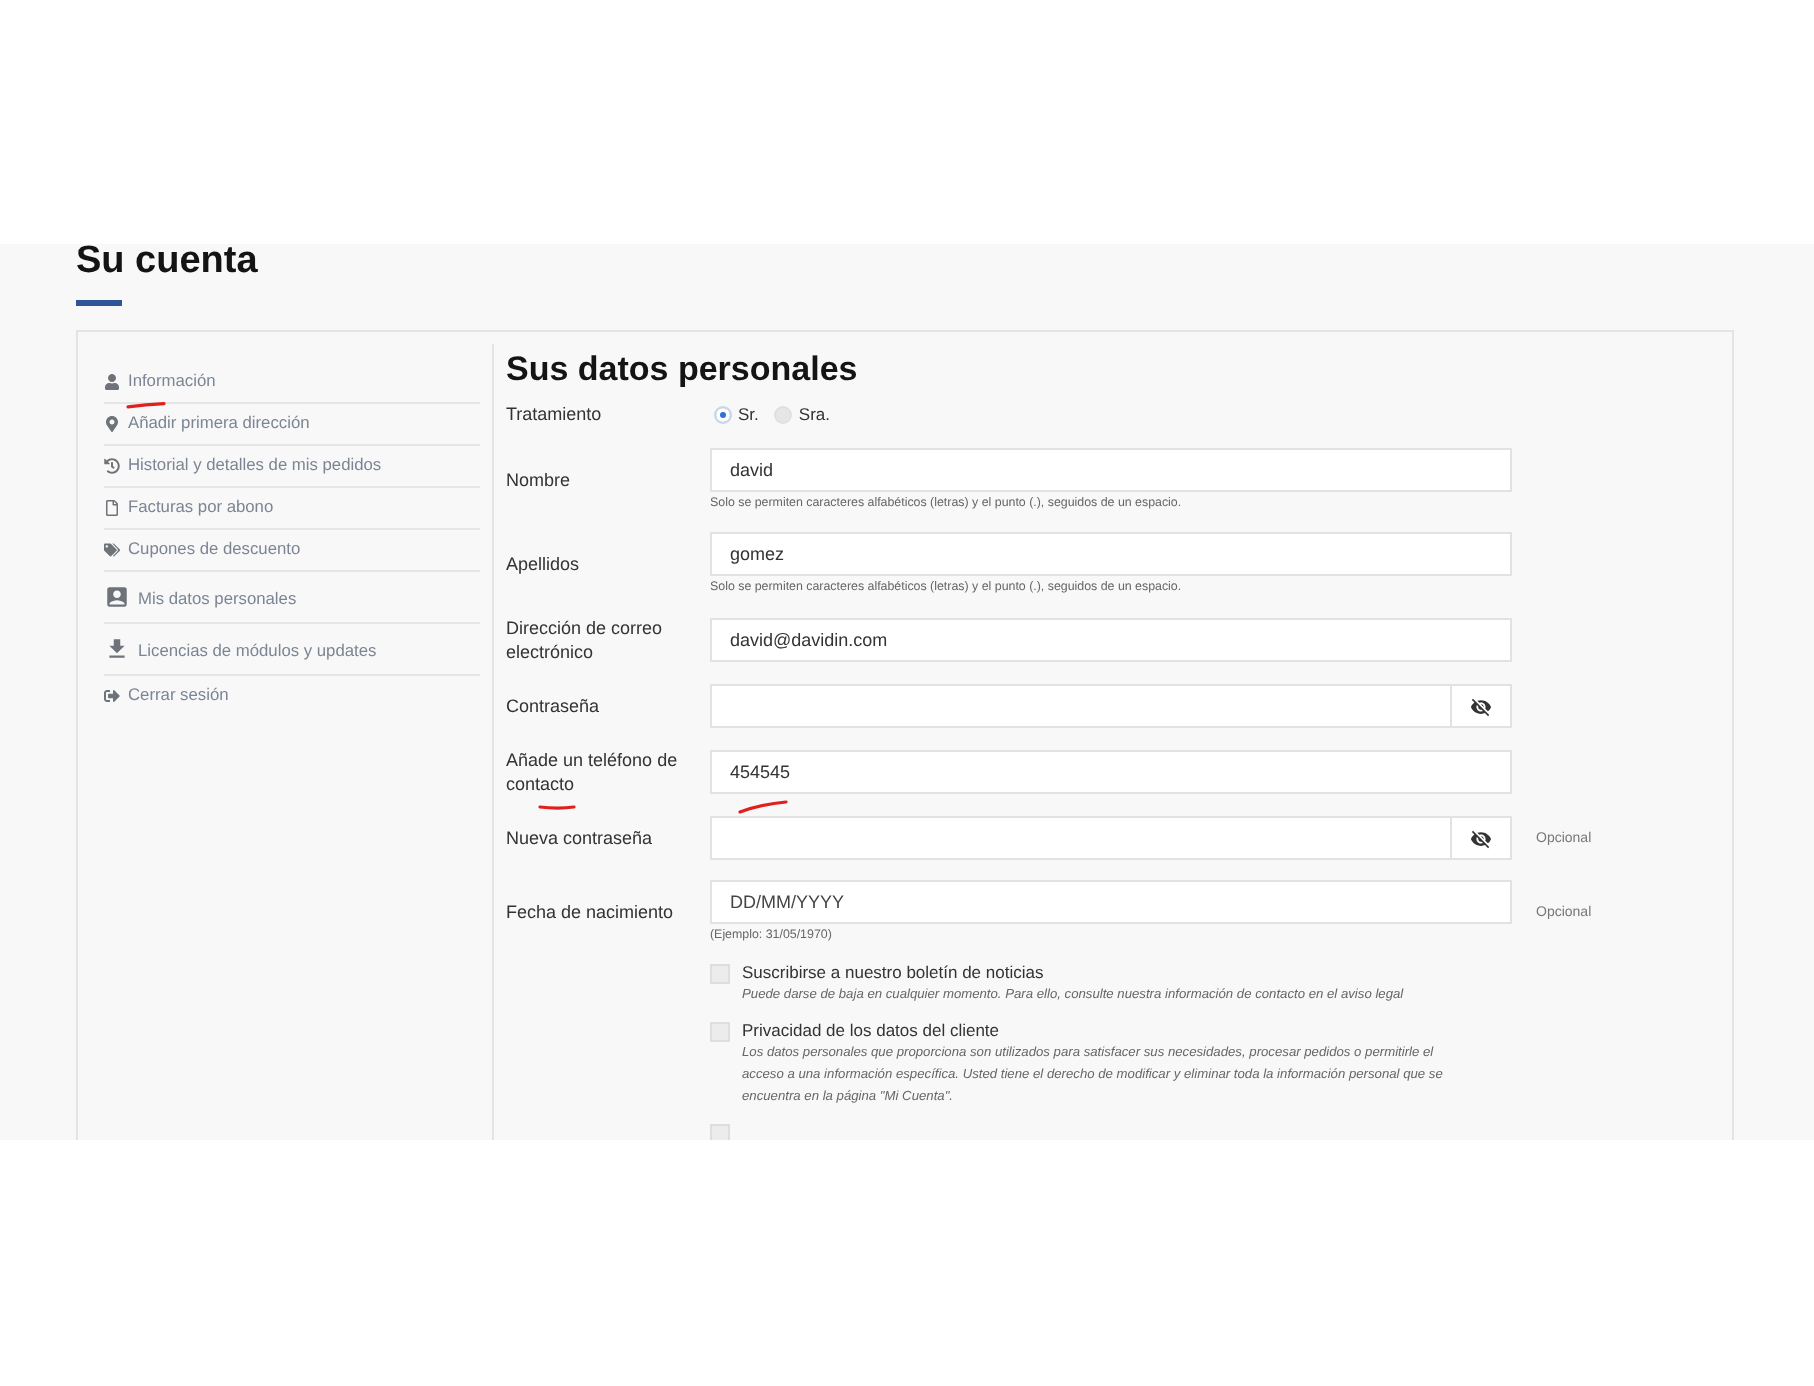 The width and height of the screenshot is (1814, 1386). Describe the element at coordinates (292, 466) in the screenshot. I see `sidebar-link: Historial y detalles de mis pedidos` at that location.